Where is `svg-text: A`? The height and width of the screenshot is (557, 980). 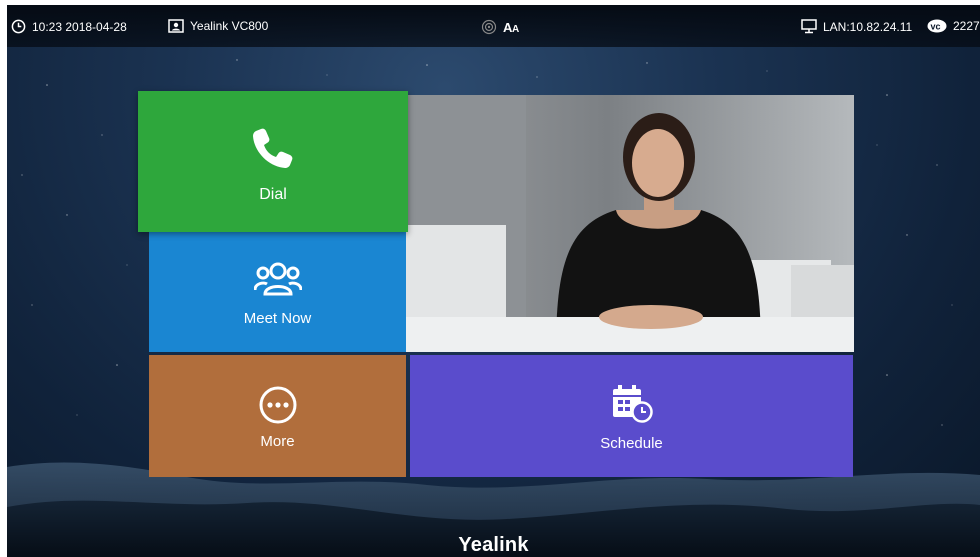
svg-text: A is located at coordinates (515, 29).